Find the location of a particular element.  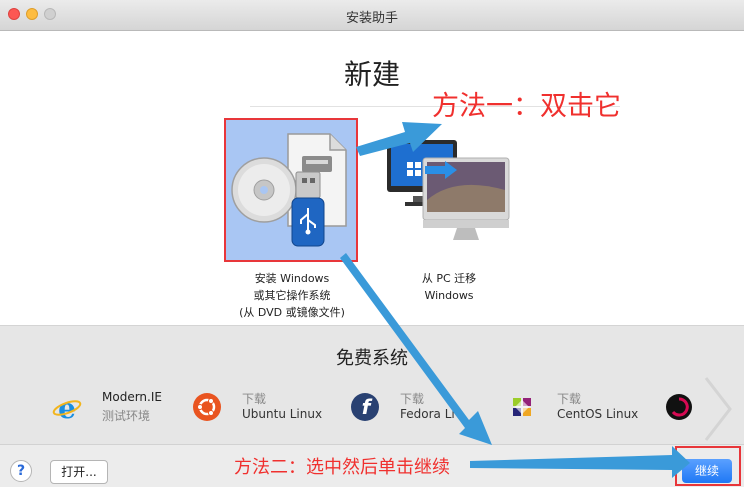

arrow-to-continue is located at coordinates (580, 462).